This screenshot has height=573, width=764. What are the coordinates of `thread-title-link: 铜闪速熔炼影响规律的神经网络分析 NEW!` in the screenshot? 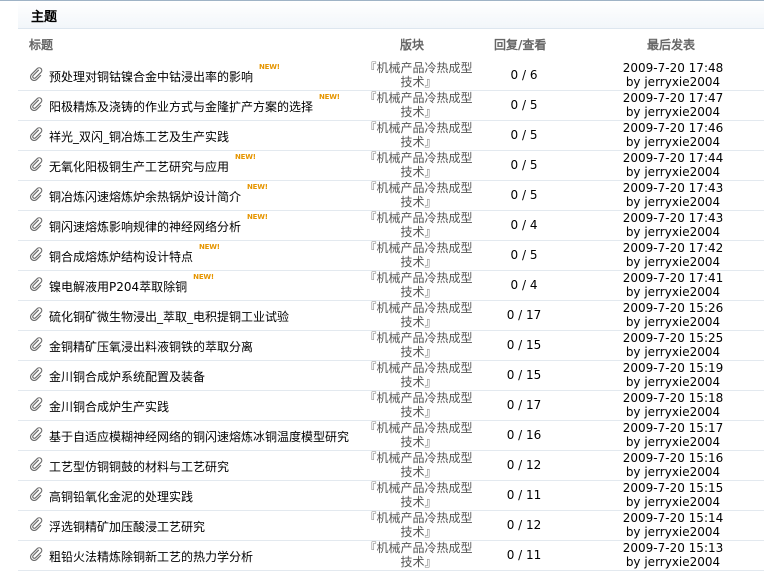 It's located at (158, 224).